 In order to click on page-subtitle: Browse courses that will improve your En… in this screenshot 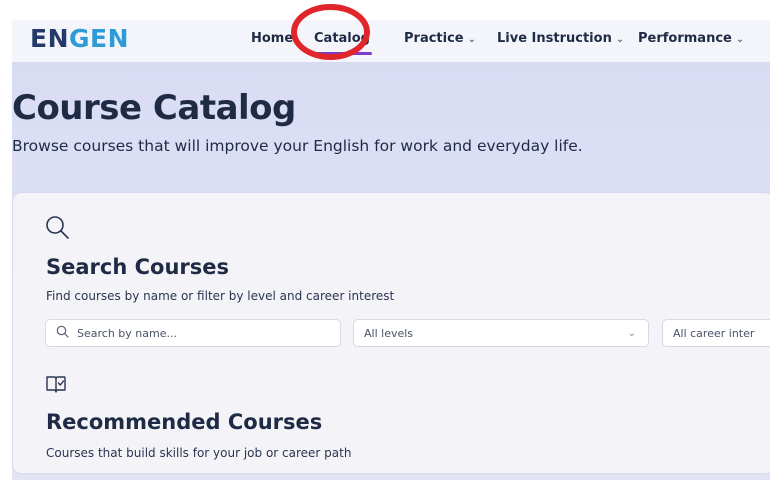, I will do `click(297, 146)`.